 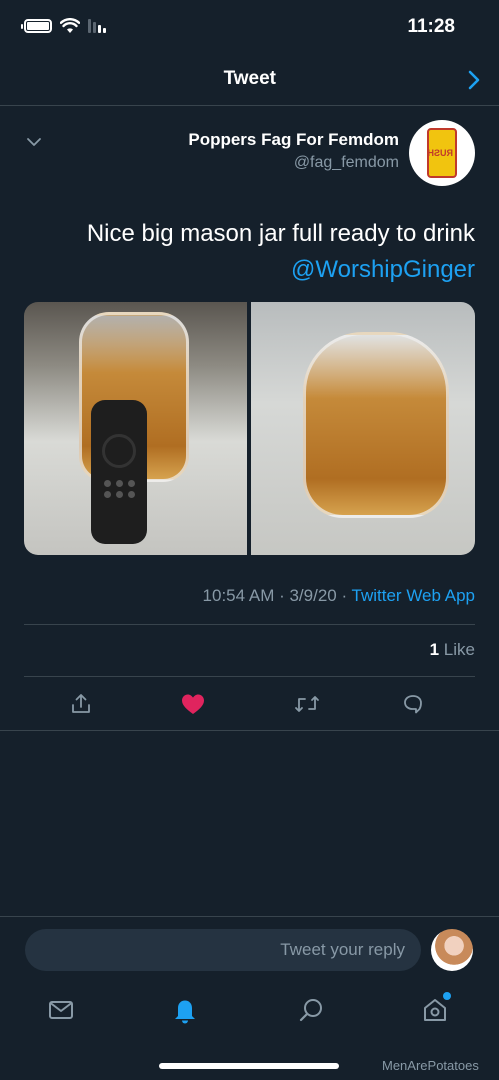 I want to click on tweet-source-link: Twitter Web App, so click(x=413, y=595).